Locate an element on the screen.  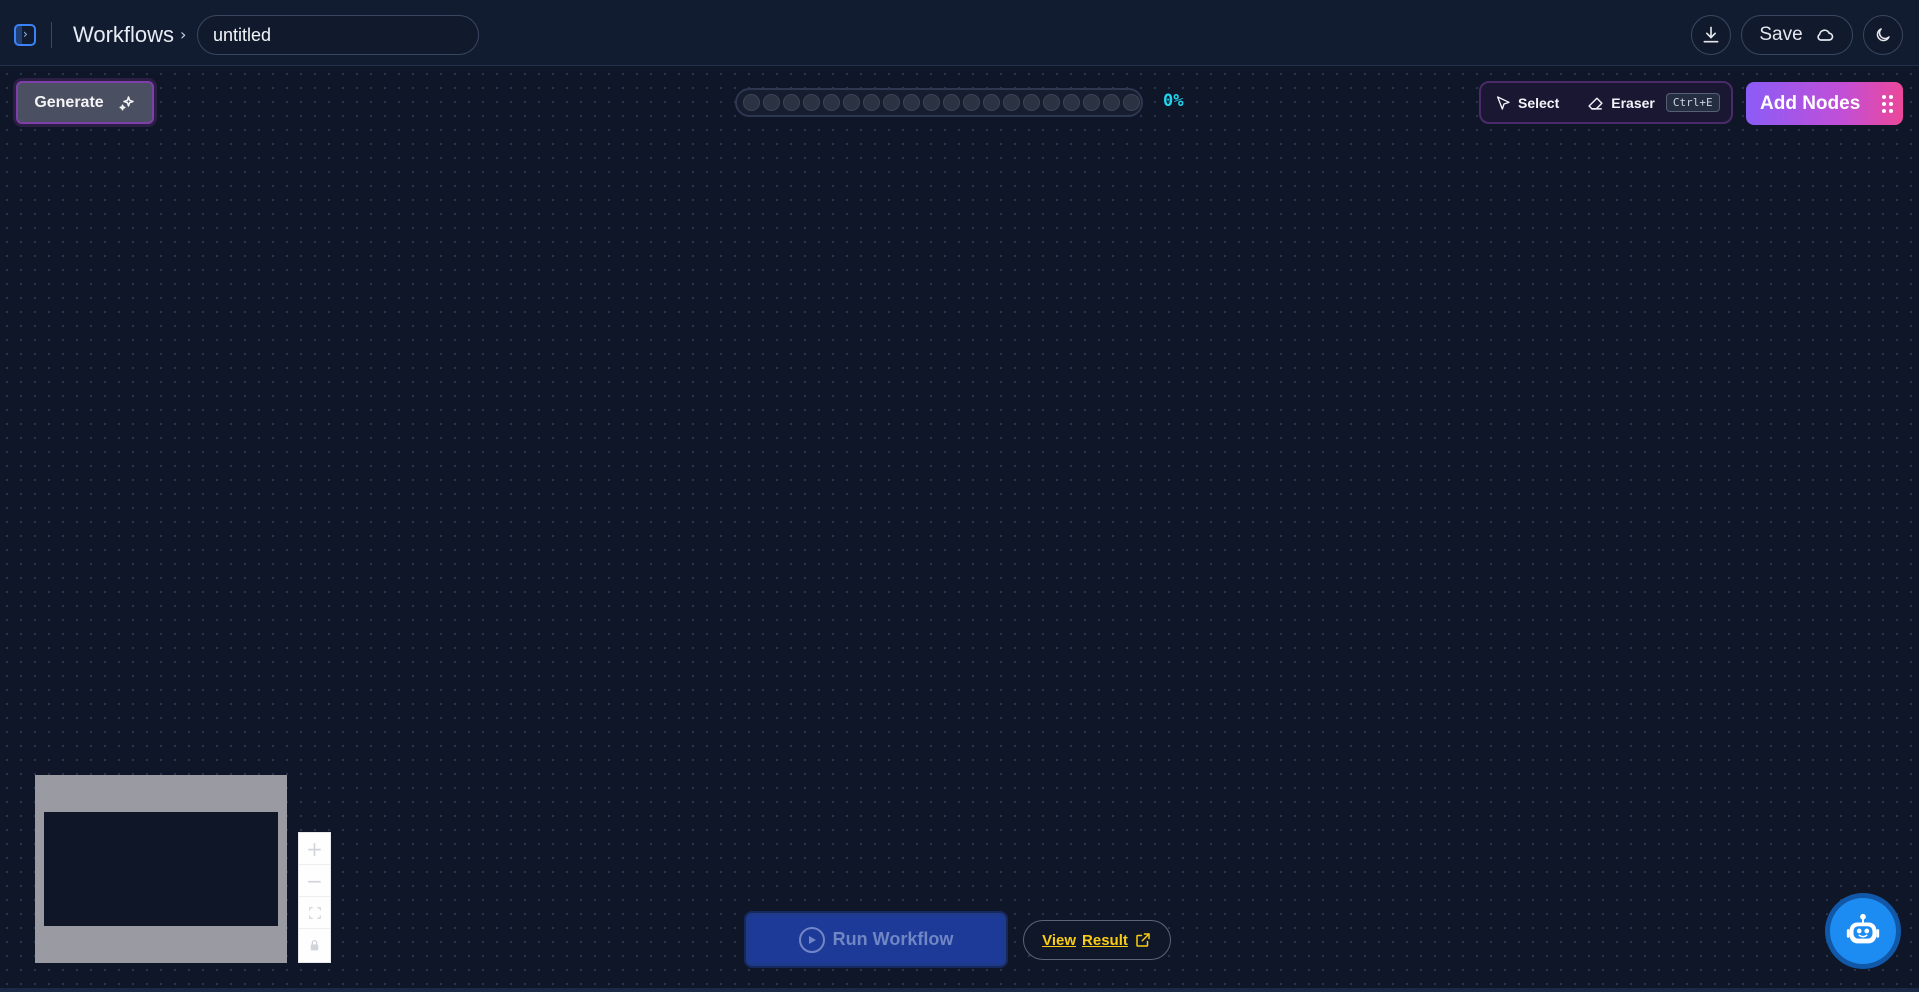
bottom-edge is located at coordinates (959, 990).